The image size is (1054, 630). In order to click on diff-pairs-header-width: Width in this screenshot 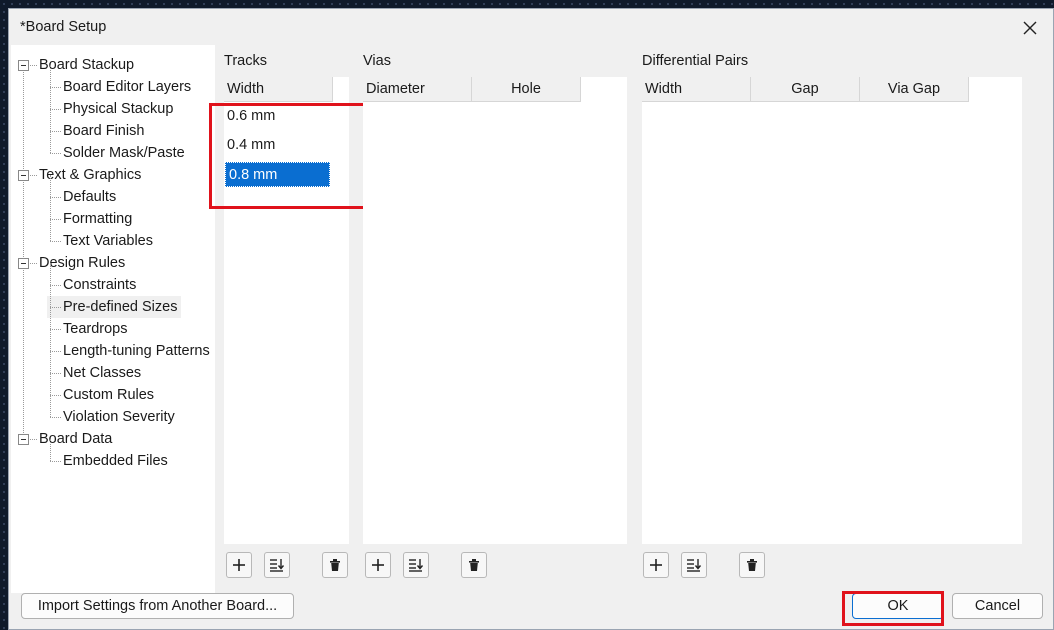, I will do `click(696, 89)`.